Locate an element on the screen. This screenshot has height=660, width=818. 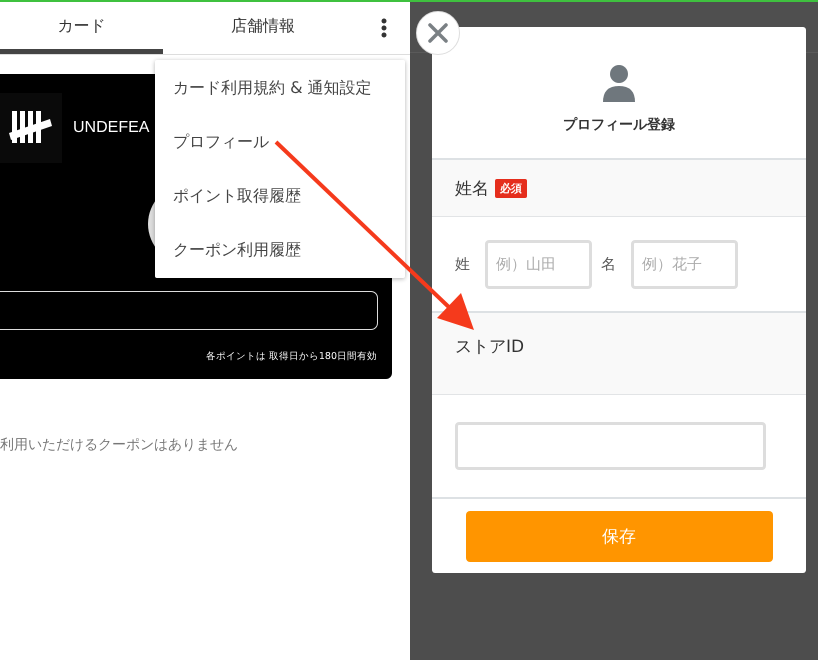
name-input: 例）山田 is located at coordinates (538, 264).